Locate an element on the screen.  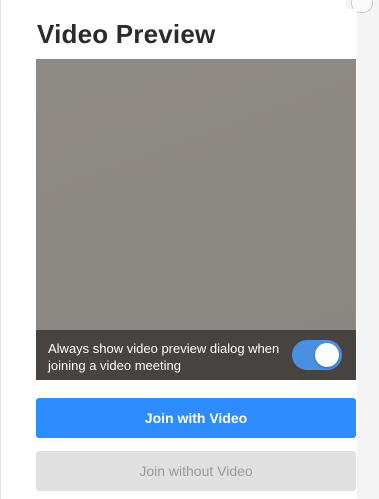
toggle-knob is located at coordinates (327, 355).